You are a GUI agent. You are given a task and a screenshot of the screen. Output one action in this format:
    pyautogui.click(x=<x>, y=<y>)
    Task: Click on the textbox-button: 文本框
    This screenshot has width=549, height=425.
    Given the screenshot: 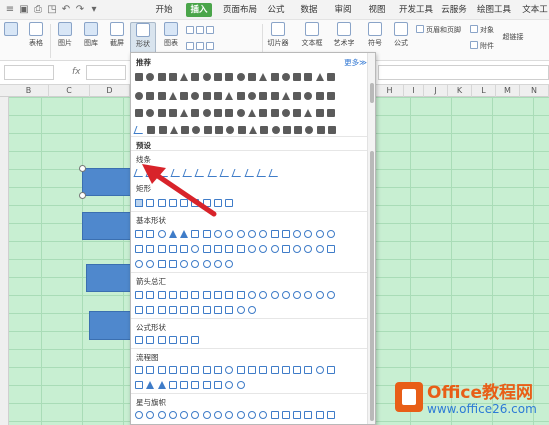 What is the action you would take?
    pyautogui.click(x=312, y=35)
    